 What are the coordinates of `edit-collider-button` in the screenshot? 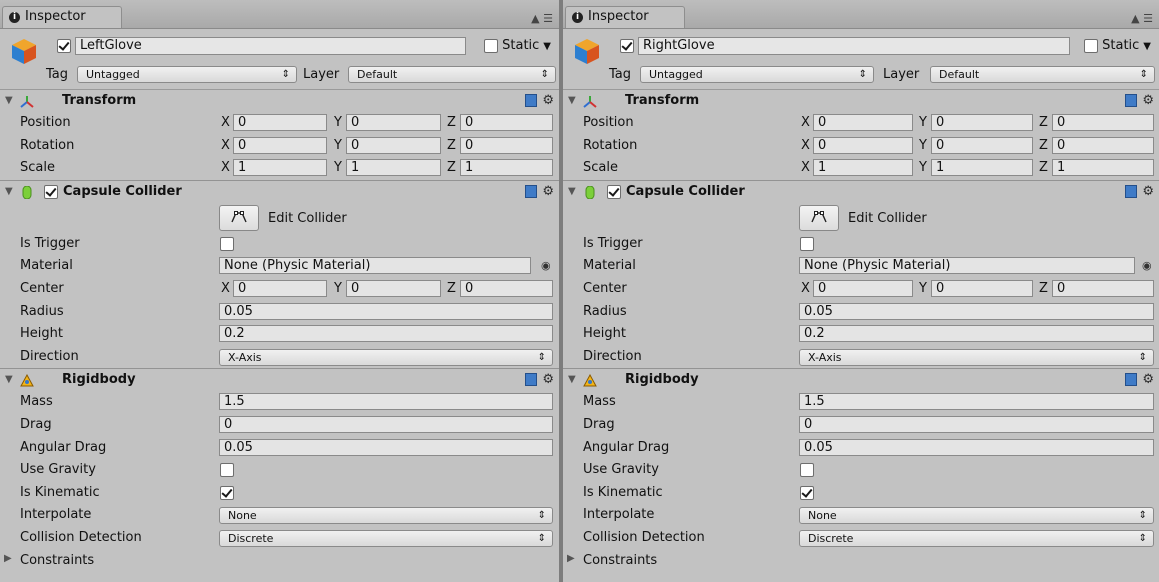 It's located at (239, 217).